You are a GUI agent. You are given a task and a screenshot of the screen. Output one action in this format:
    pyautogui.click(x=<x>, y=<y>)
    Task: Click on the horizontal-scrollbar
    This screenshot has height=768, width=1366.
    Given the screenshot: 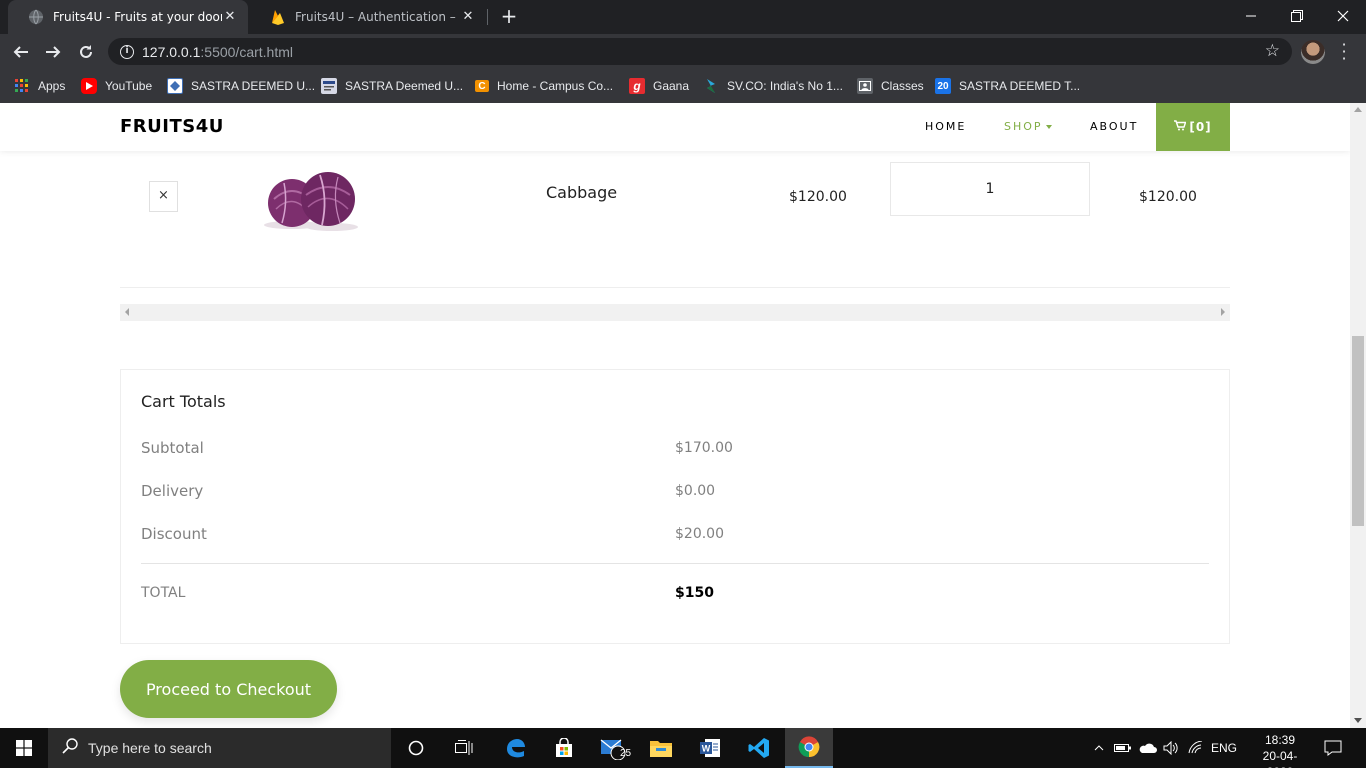 What is the action you would take?
    pyautogui.click(x=675, y=312)
    